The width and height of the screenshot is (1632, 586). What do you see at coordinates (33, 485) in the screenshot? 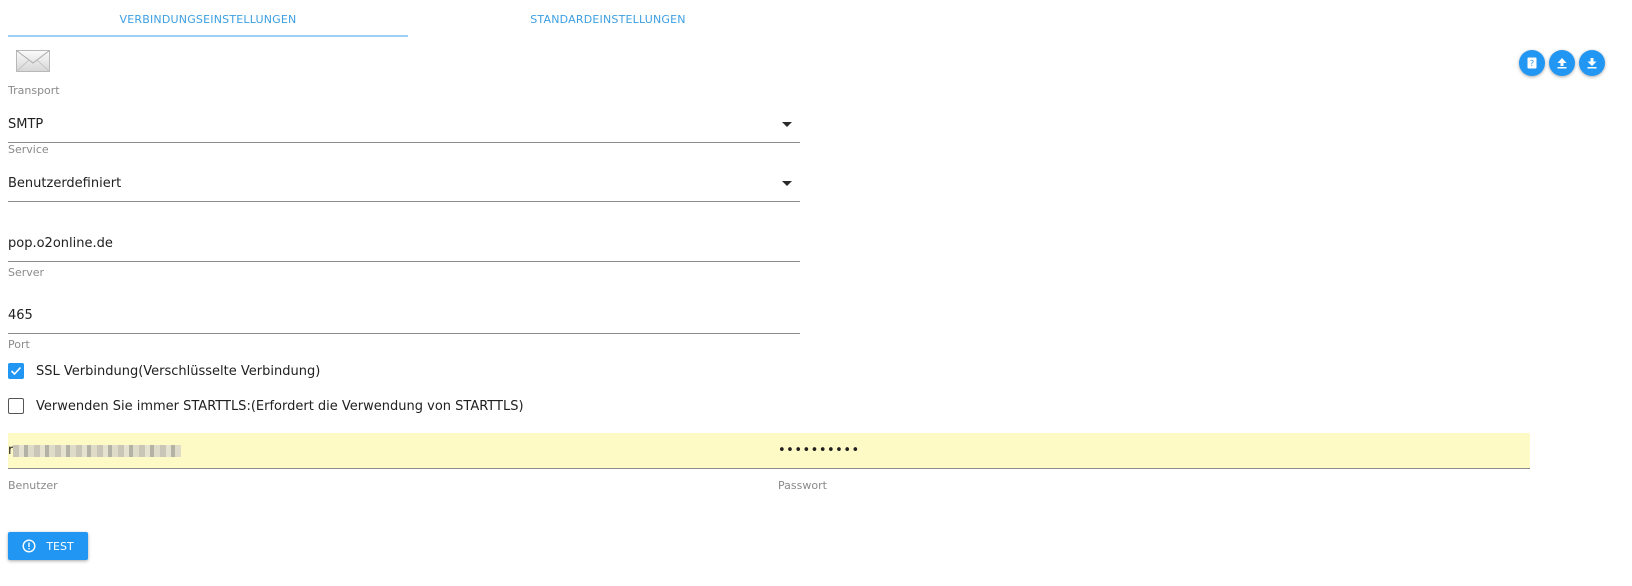
I see `user-label: Benutzer` at bounding box center [33, 485].